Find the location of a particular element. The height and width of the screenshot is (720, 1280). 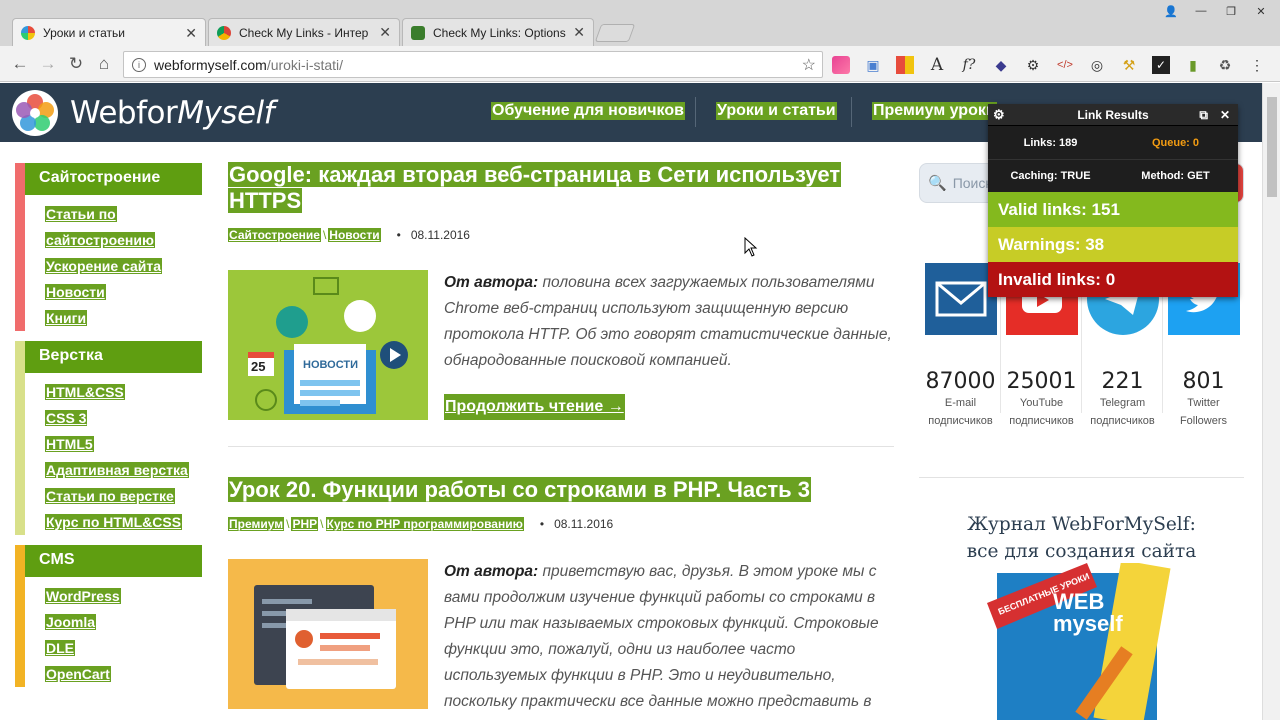

extension-color-icon is located at coordinates (841, 65).